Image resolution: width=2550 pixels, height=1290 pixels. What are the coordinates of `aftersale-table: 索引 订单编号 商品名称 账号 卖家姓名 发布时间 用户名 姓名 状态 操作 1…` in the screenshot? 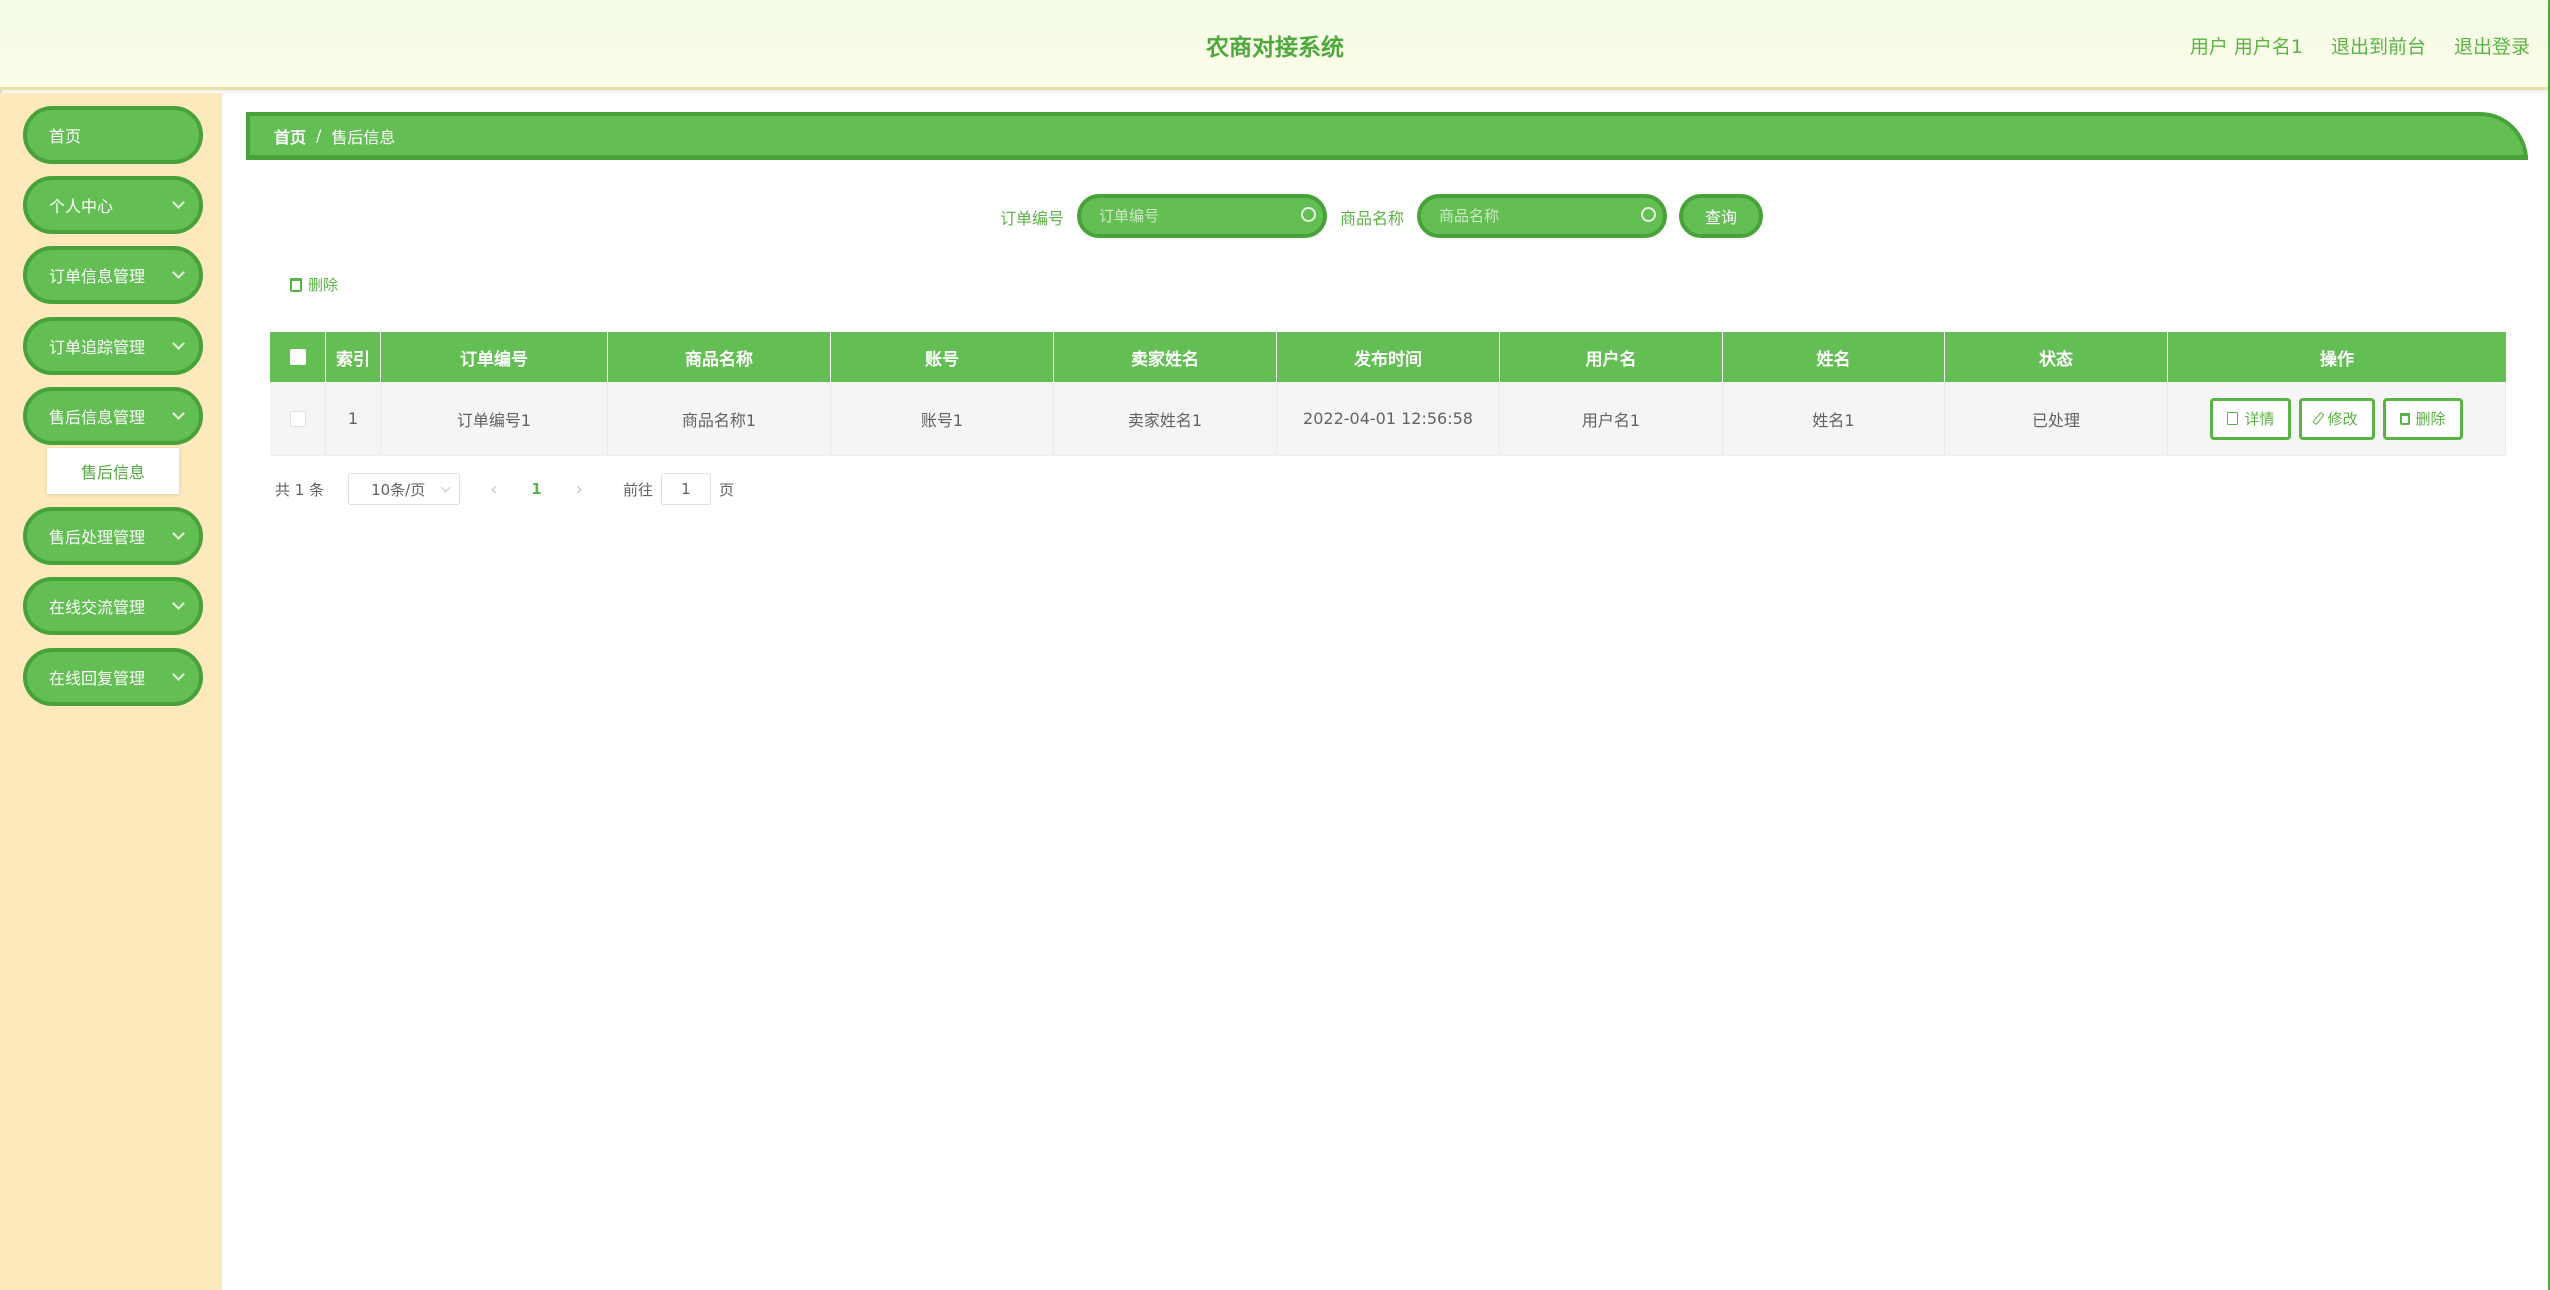 It's located at (1388, 394).